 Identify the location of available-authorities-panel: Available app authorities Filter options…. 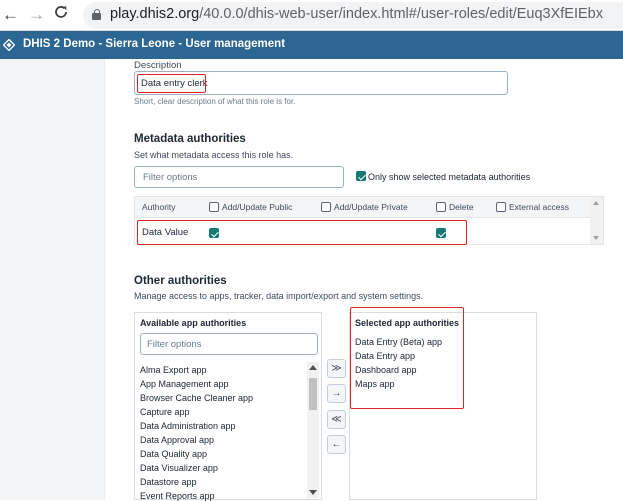
(228, 406).